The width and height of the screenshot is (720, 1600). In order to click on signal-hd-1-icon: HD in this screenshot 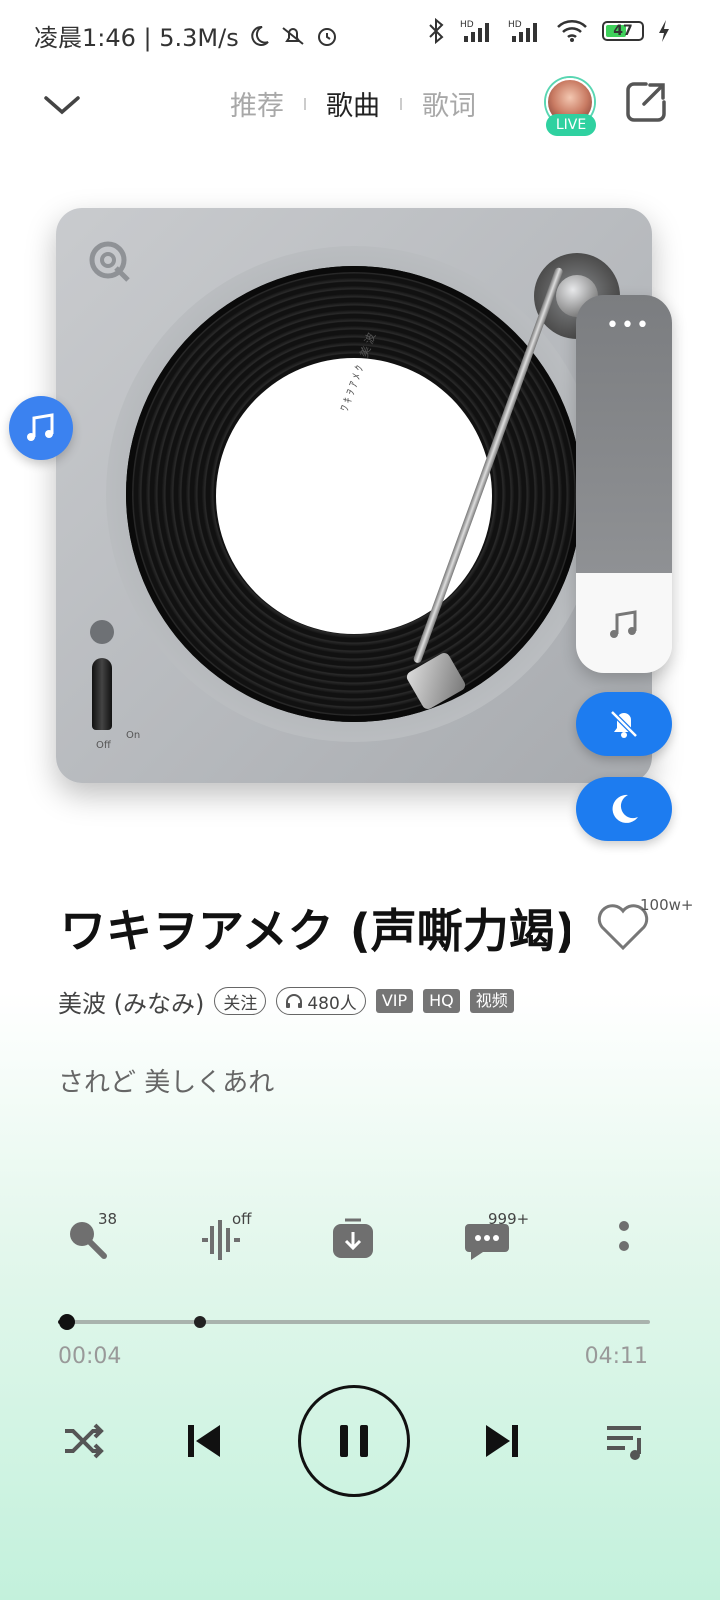, I will do `click(474, 31)`.